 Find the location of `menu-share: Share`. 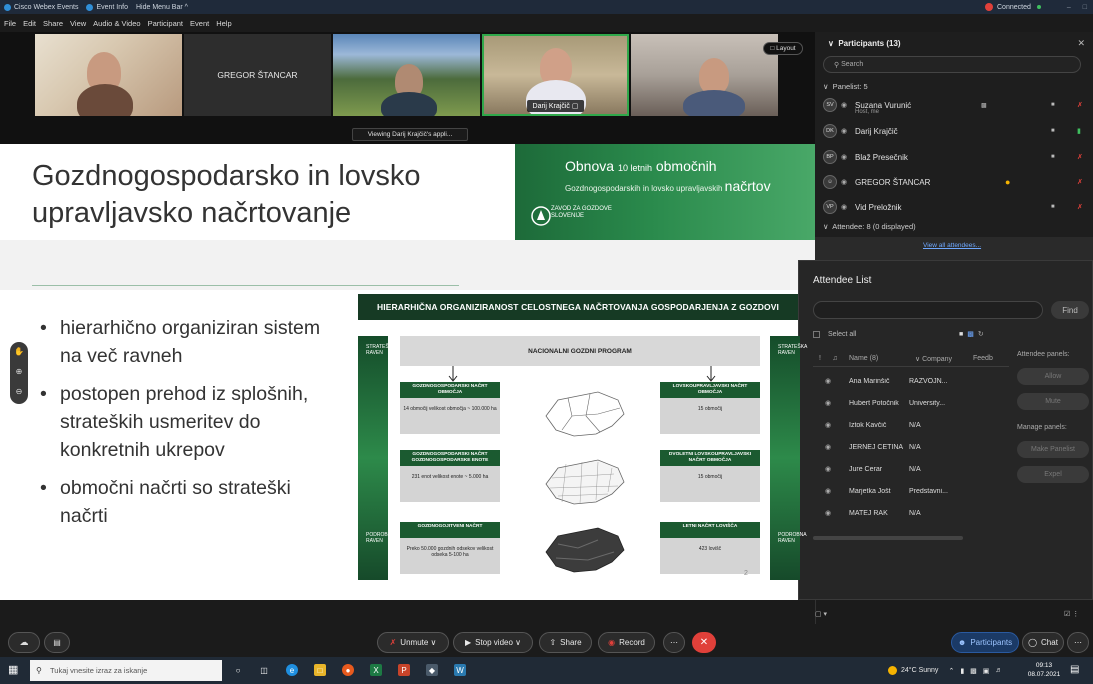

menu-share: Share is located at coordinates (53, 23).